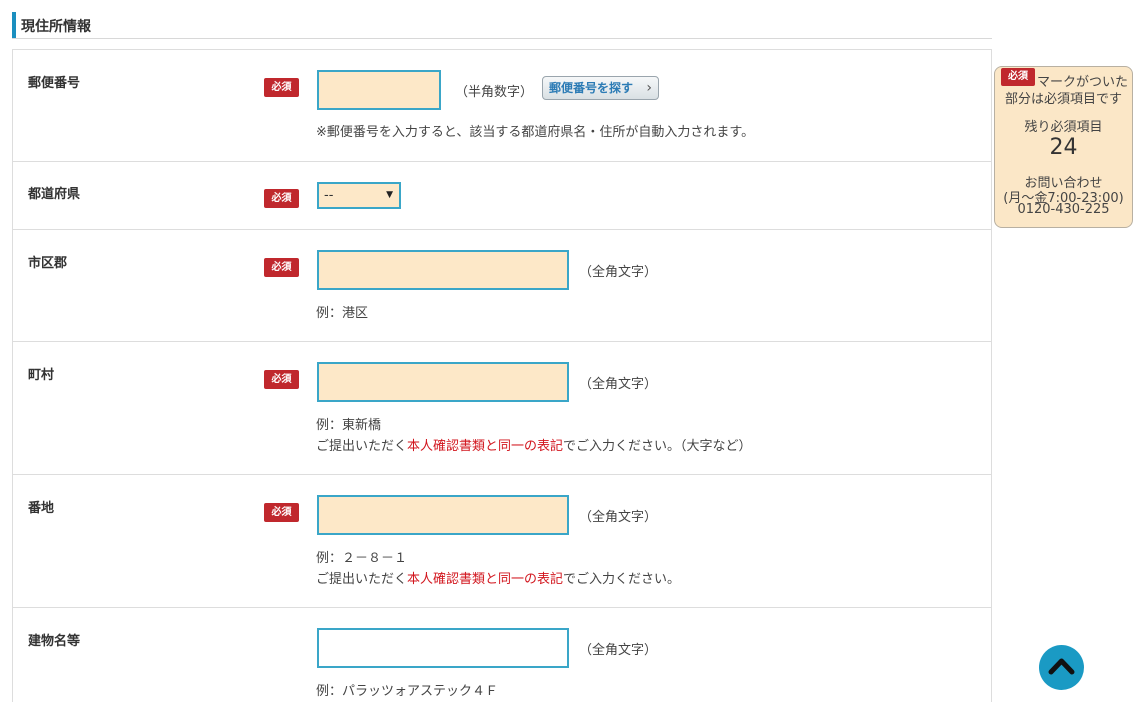  Describe the element at coordinates (1063, 127) in the screenshot. I see `remaining-label: 残り必須項目` at that location.